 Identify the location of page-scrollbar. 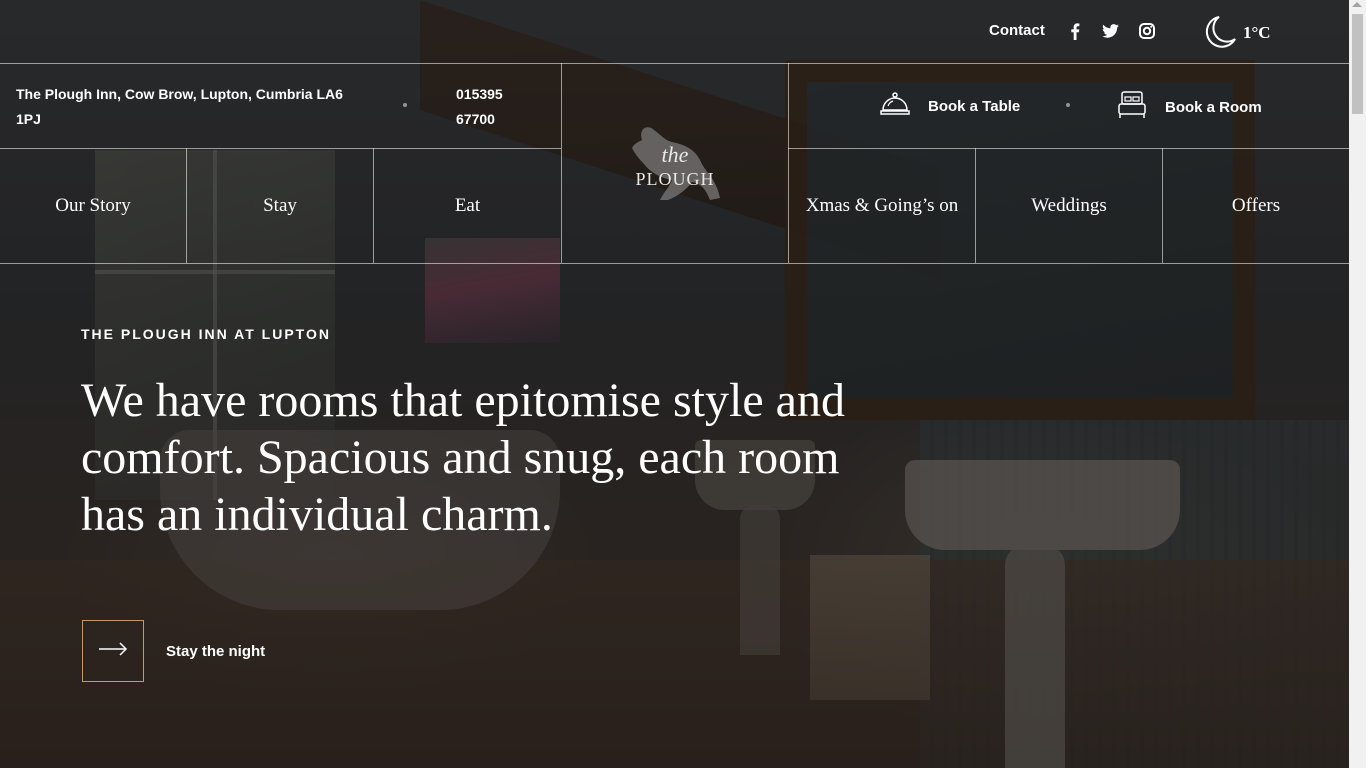
(1357, 384).